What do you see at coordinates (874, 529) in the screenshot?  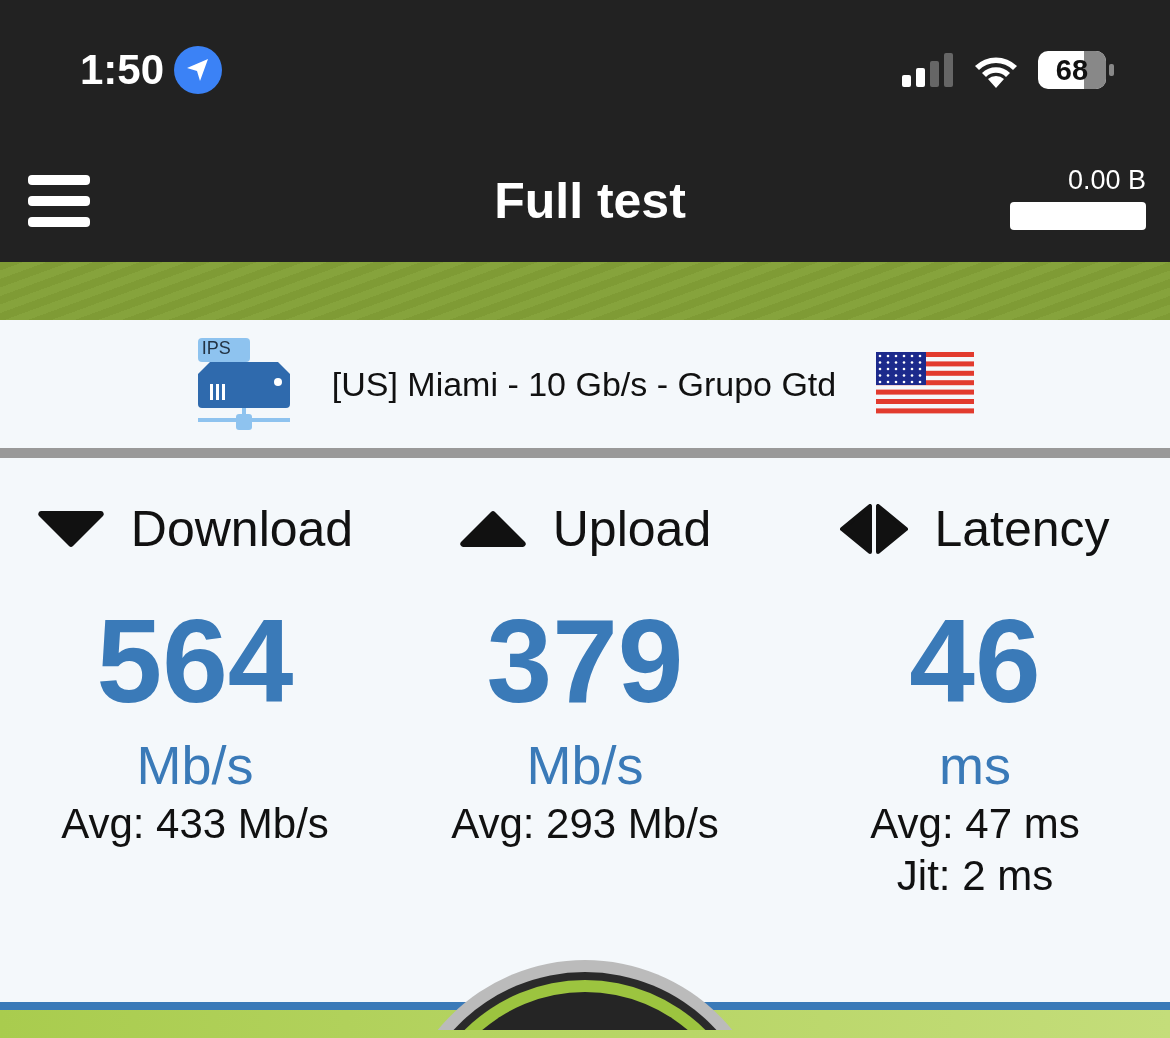 I see `left-right-icon` at bounding box center [874, 529].